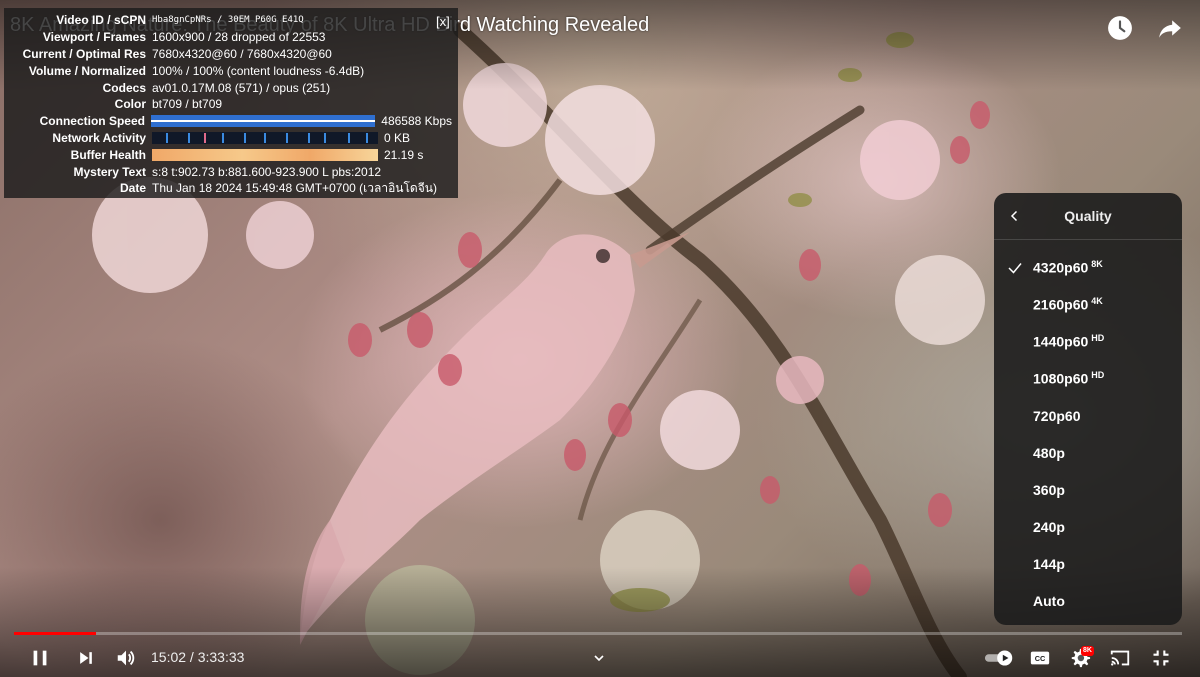 This screenshot has width=1200, height=677. I want to click on stat-label: Viewport / Frames, so click(94, 37).